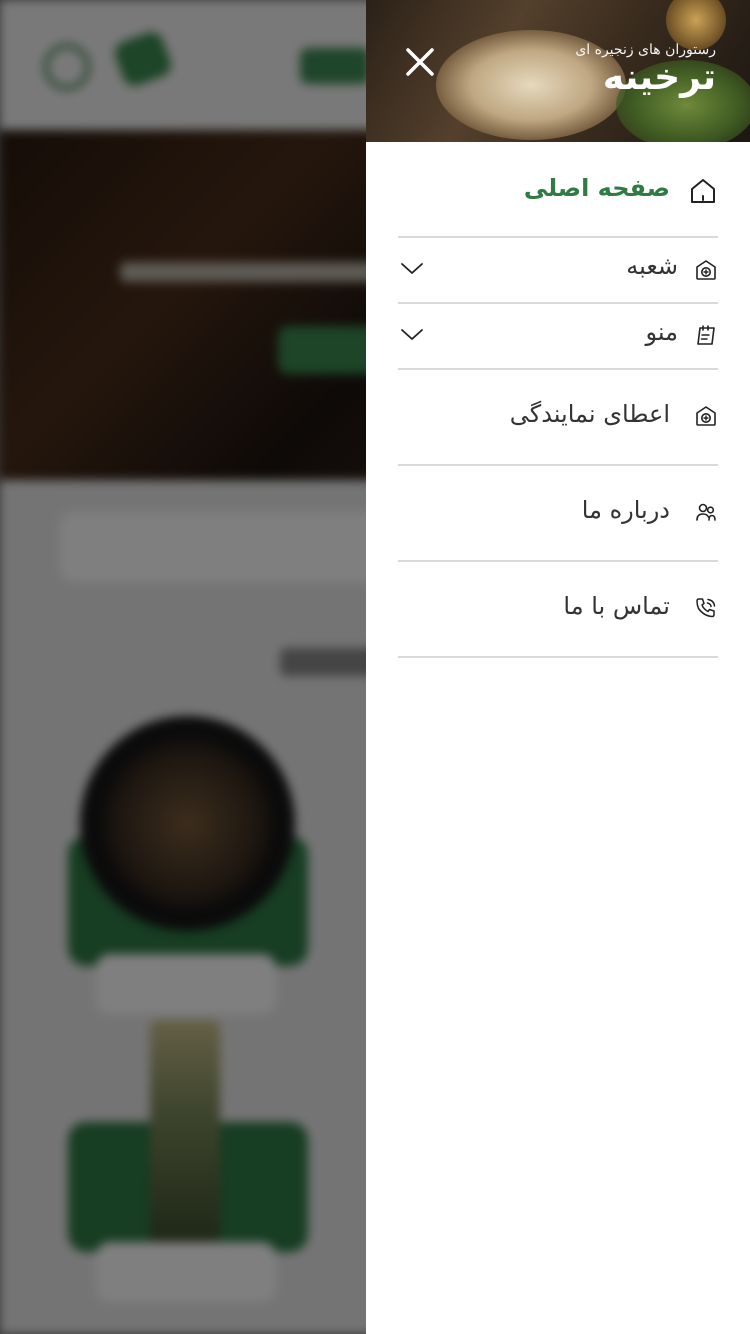 The width and height of the screenshot is (750, 1334). Describe the element at coordinates (558, 271) in the screenshot. I see `menu-item-branch: شعبه` at that location.